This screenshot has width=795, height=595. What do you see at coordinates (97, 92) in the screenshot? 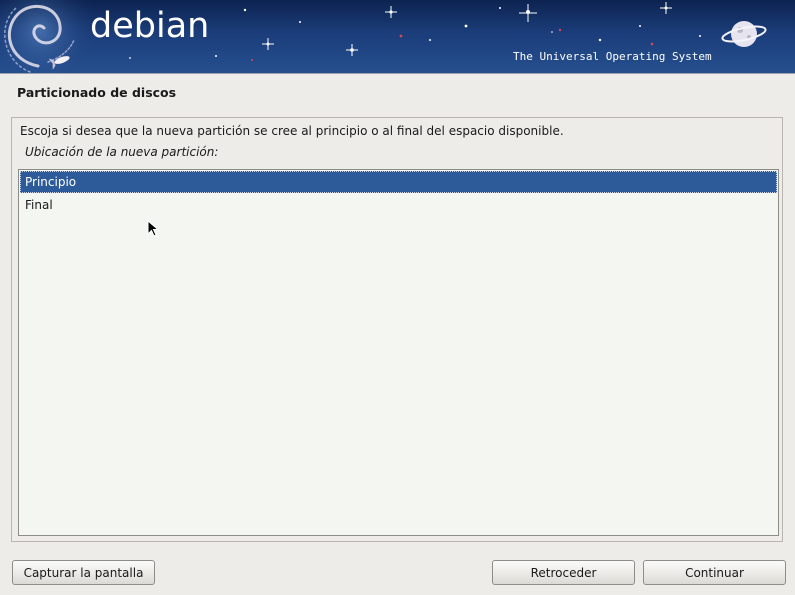
I see `page-title: Particionado de discos` at bounding box center [97, 92].